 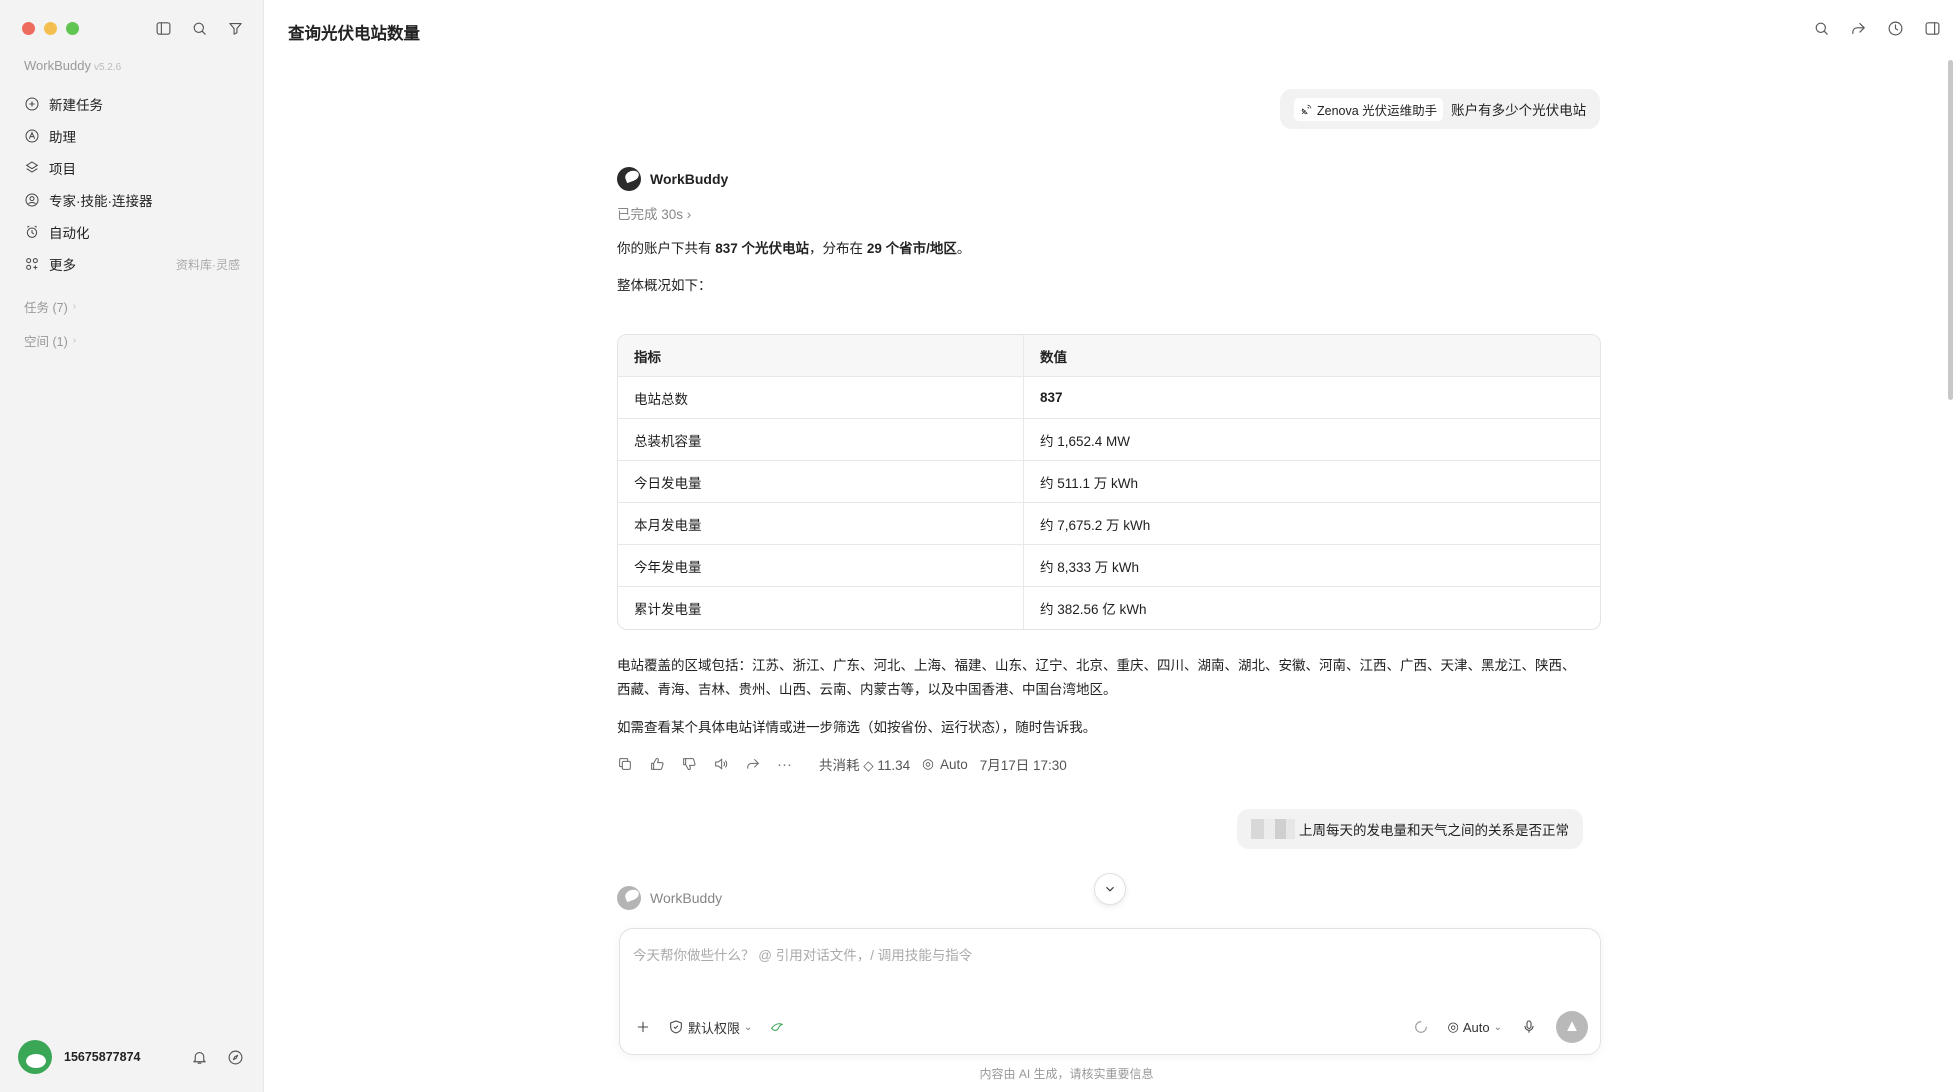 What do you see at coordinates (72, 28) in the screenshot?
I see `zoom-window-button` at bounding box center [72, 28].